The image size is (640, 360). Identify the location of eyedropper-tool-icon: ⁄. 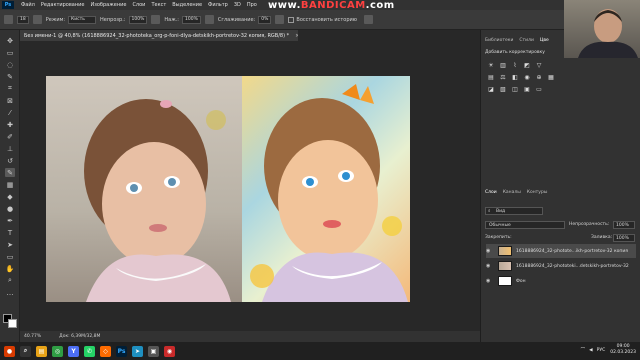
(10, 112).